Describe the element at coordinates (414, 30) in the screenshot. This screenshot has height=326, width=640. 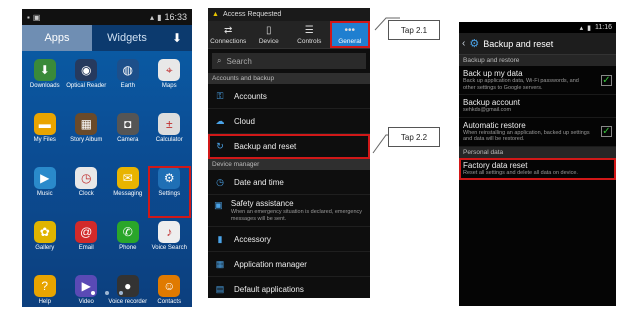
I see `callout-tap-2-1: Tap 2.1` at that location.